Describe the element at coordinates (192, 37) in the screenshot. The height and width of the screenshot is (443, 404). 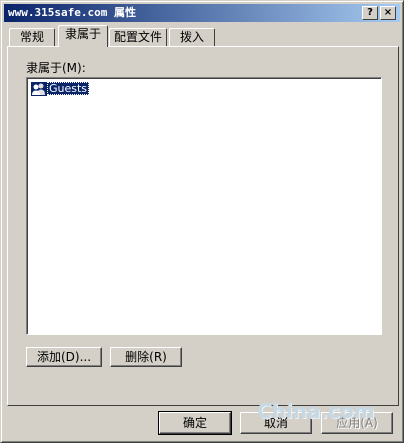
I see `tab-dial-in: 拨入` at that location.